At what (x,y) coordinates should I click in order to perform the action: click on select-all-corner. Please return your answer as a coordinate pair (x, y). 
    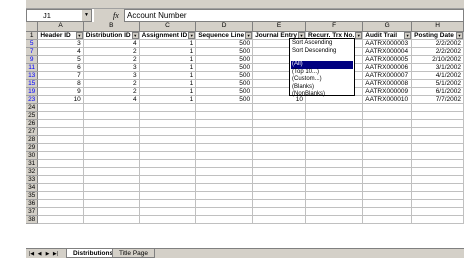
    Looking at the image, I should click on (32, 27).